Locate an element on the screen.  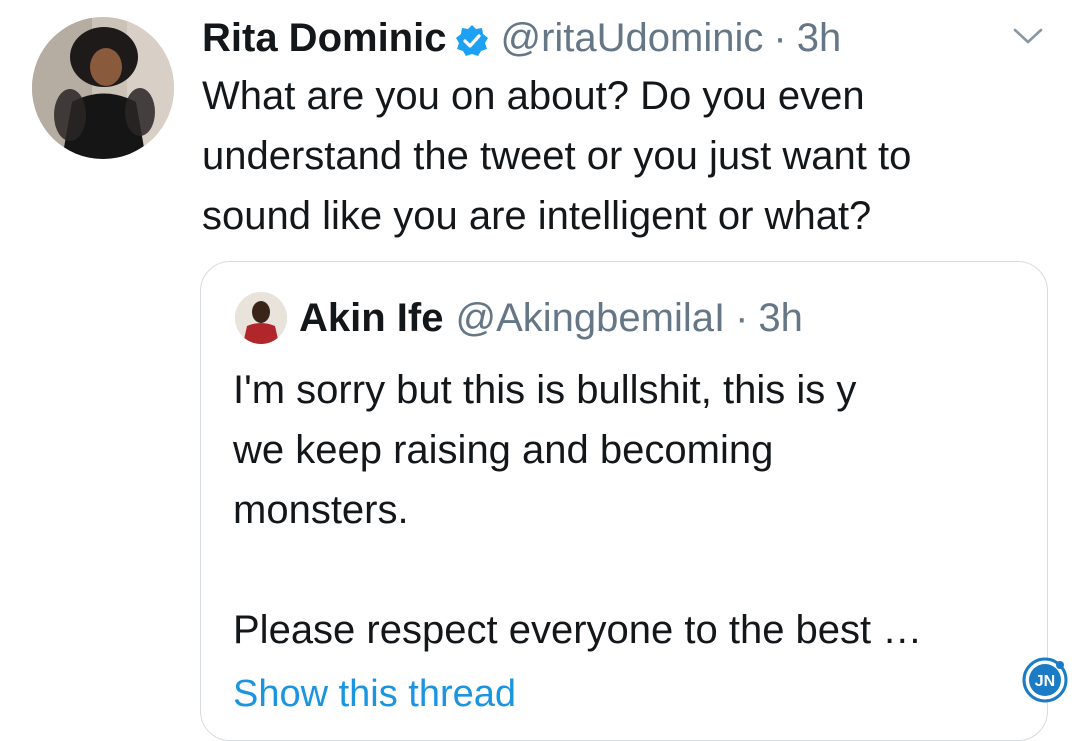
quoted-text-line: we keep raising and becoming is located at coordinates (503, 450).